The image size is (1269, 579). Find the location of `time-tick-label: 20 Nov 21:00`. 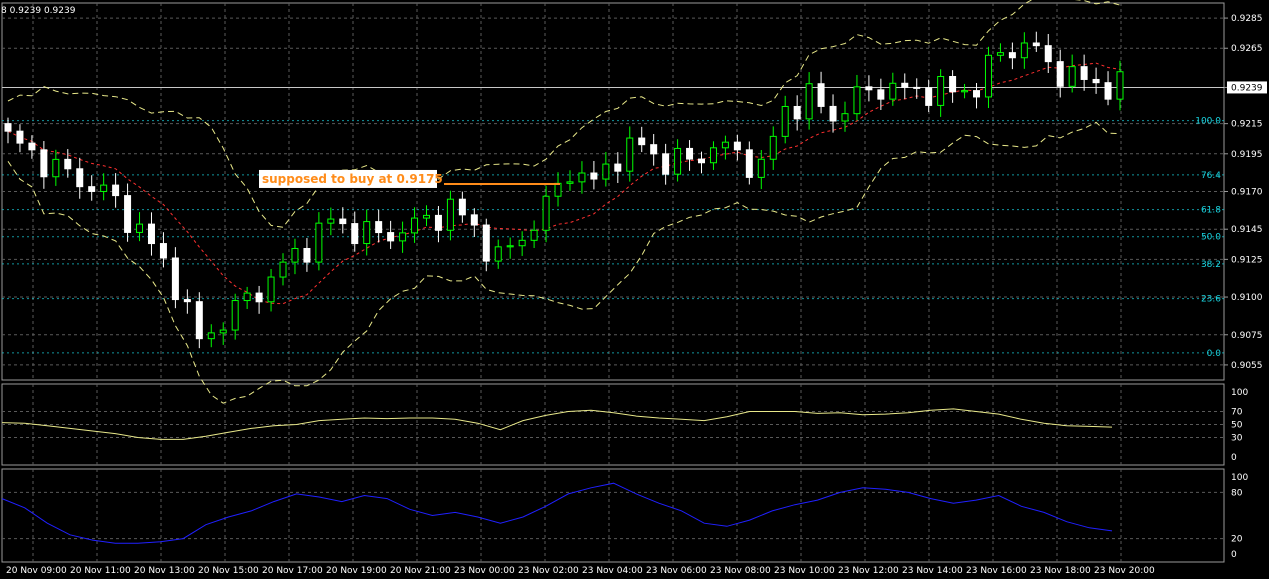

time-tick-label: 20 Nov 21:00 is located at coordinates (420, 571).